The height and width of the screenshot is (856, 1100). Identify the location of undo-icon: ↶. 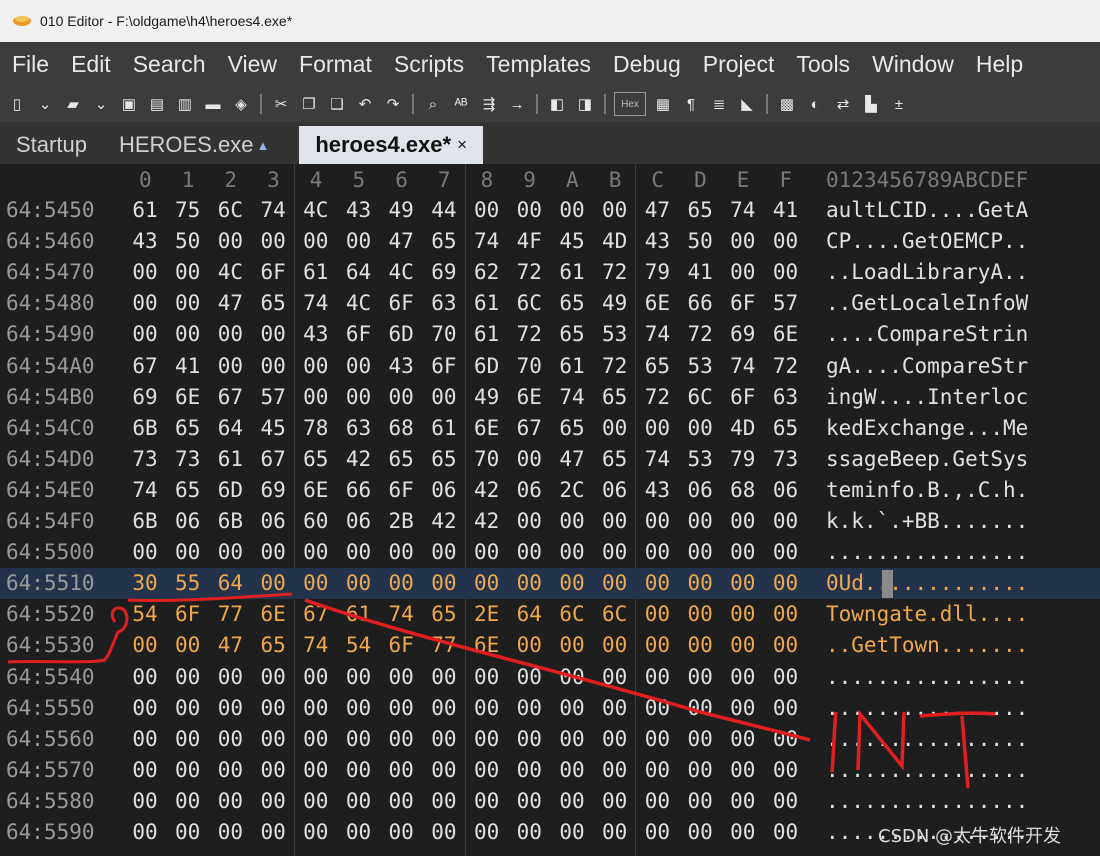
(365, 104).